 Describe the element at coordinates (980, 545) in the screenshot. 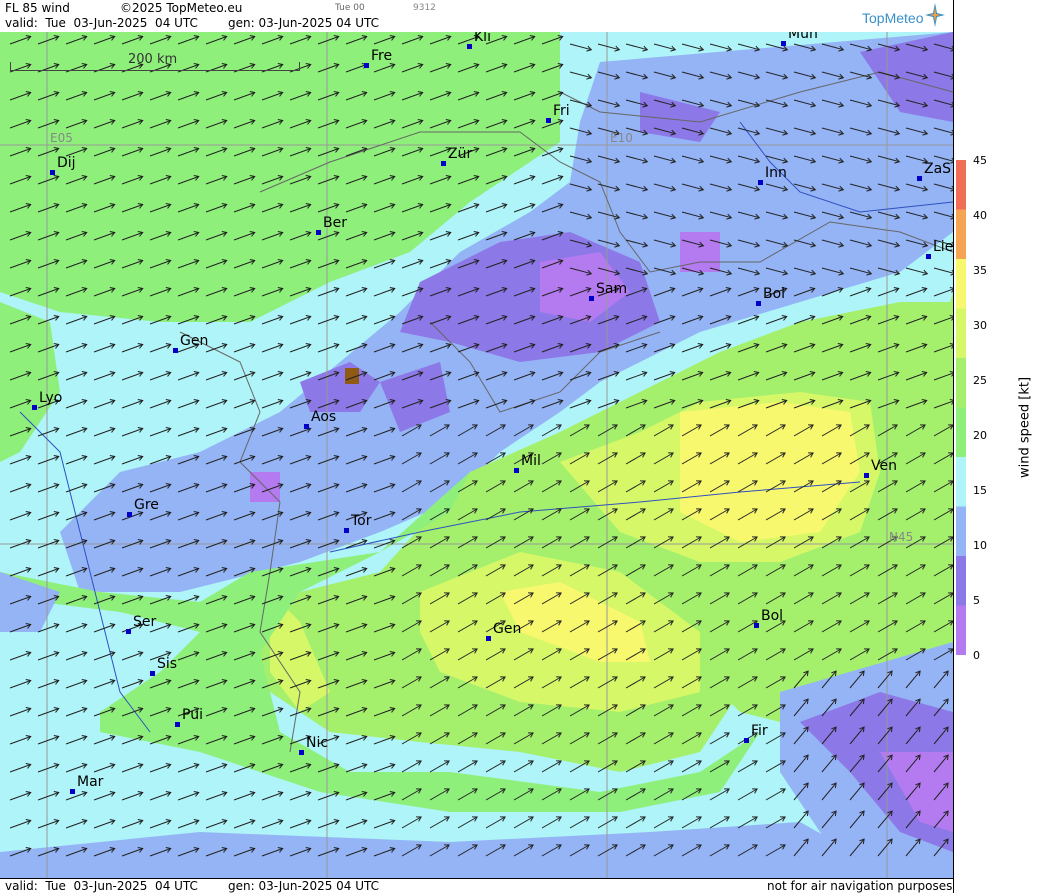

I see `legend-tick-label: 10` at that location.